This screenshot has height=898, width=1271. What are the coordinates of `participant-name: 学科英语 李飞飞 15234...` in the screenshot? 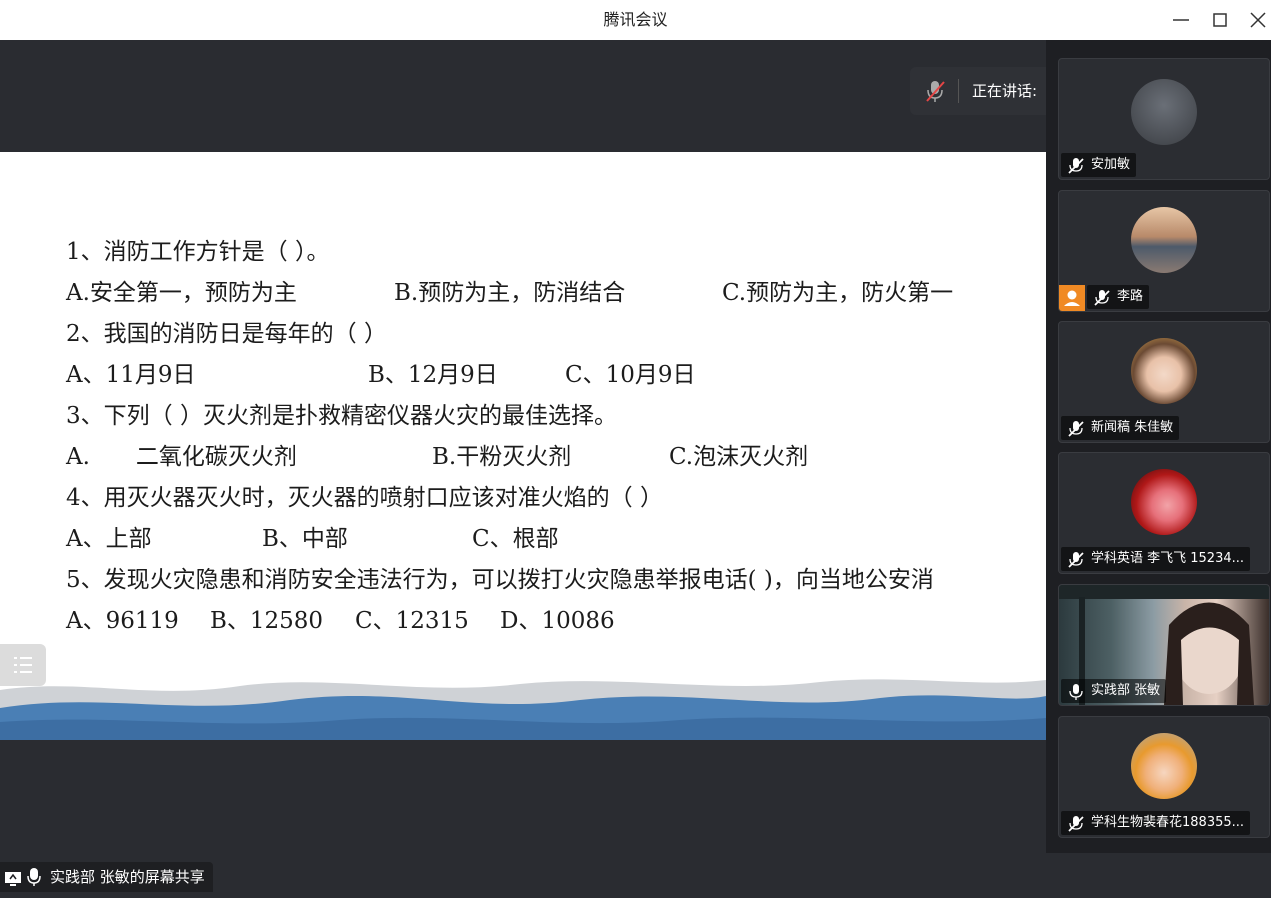 It's located at (1168, 558).